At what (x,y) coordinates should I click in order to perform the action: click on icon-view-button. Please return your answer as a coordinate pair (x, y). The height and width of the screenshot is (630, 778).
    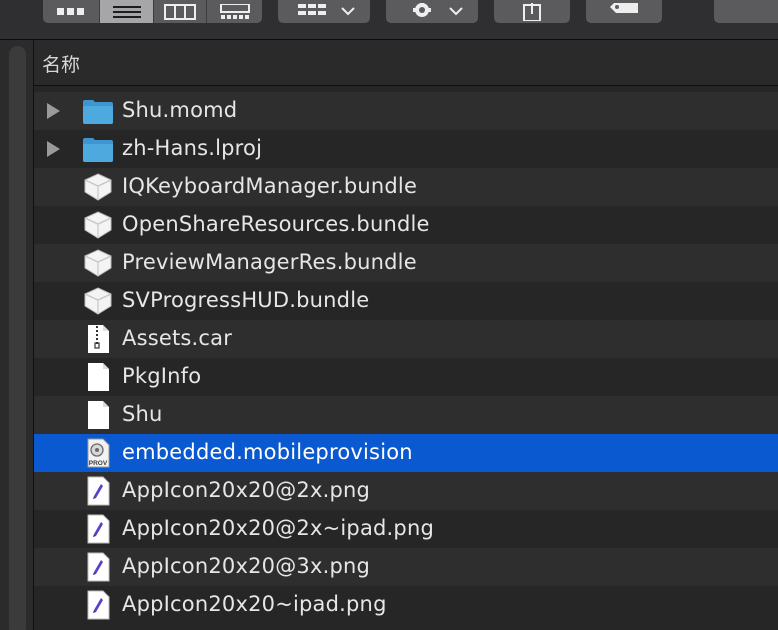
    Looking at the image, I should click on (71, 11).